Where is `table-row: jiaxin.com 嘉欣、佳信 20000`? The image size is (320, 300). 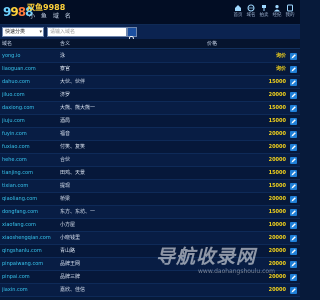
table-row: jiaxin.com 嘉欣、佳信 20000 is located at coordinates (150, 290).